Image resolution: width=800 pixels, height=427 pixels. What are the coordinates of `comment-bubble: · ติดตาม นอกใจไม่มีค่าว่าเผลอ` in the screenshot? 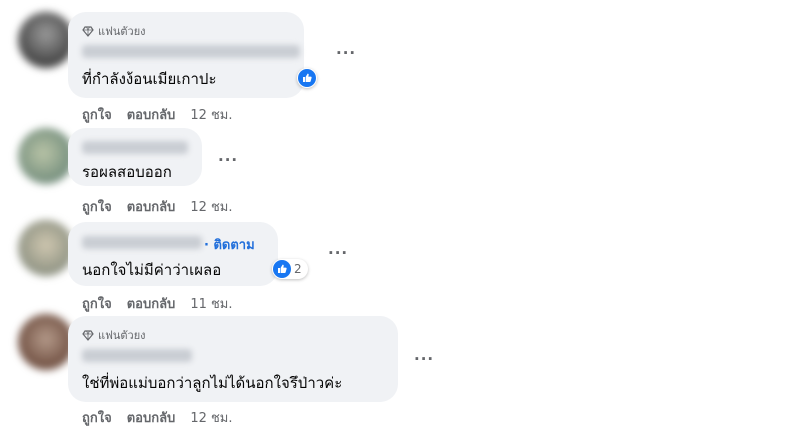 It's located at (173, 254).